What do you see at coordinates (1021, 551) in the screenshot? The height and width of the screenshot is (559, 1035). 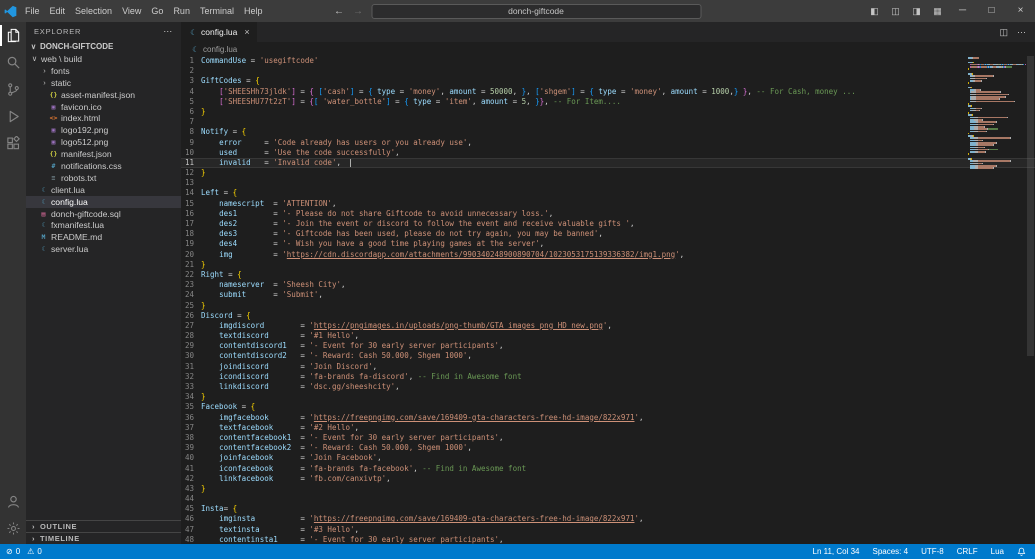 I see `notifications-bell-icon` at bounding box center [1021, 551].